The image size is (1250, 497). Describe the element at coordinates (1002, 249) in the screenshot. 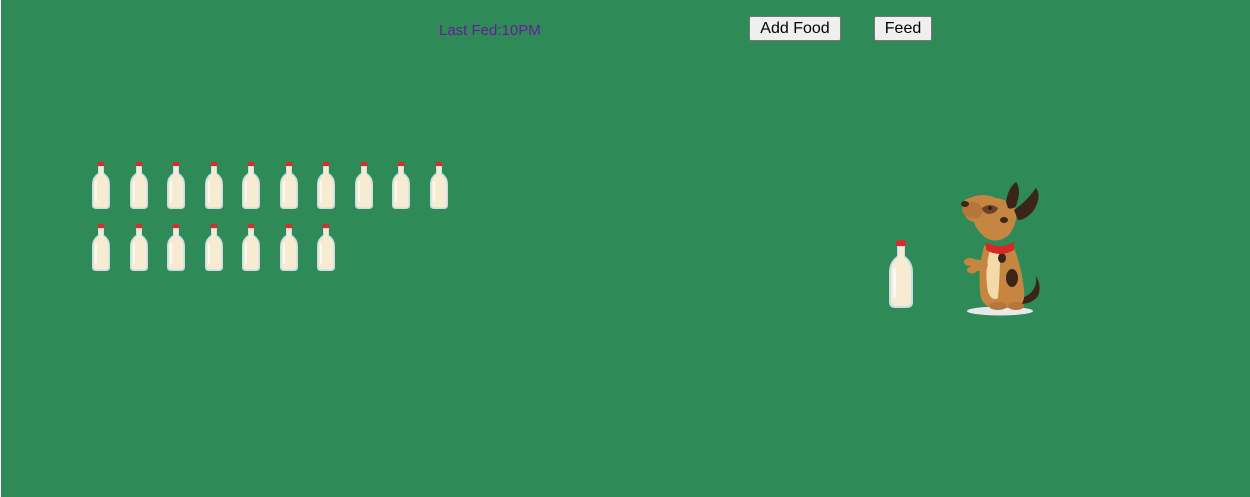

I see `dog-icon` at that location.